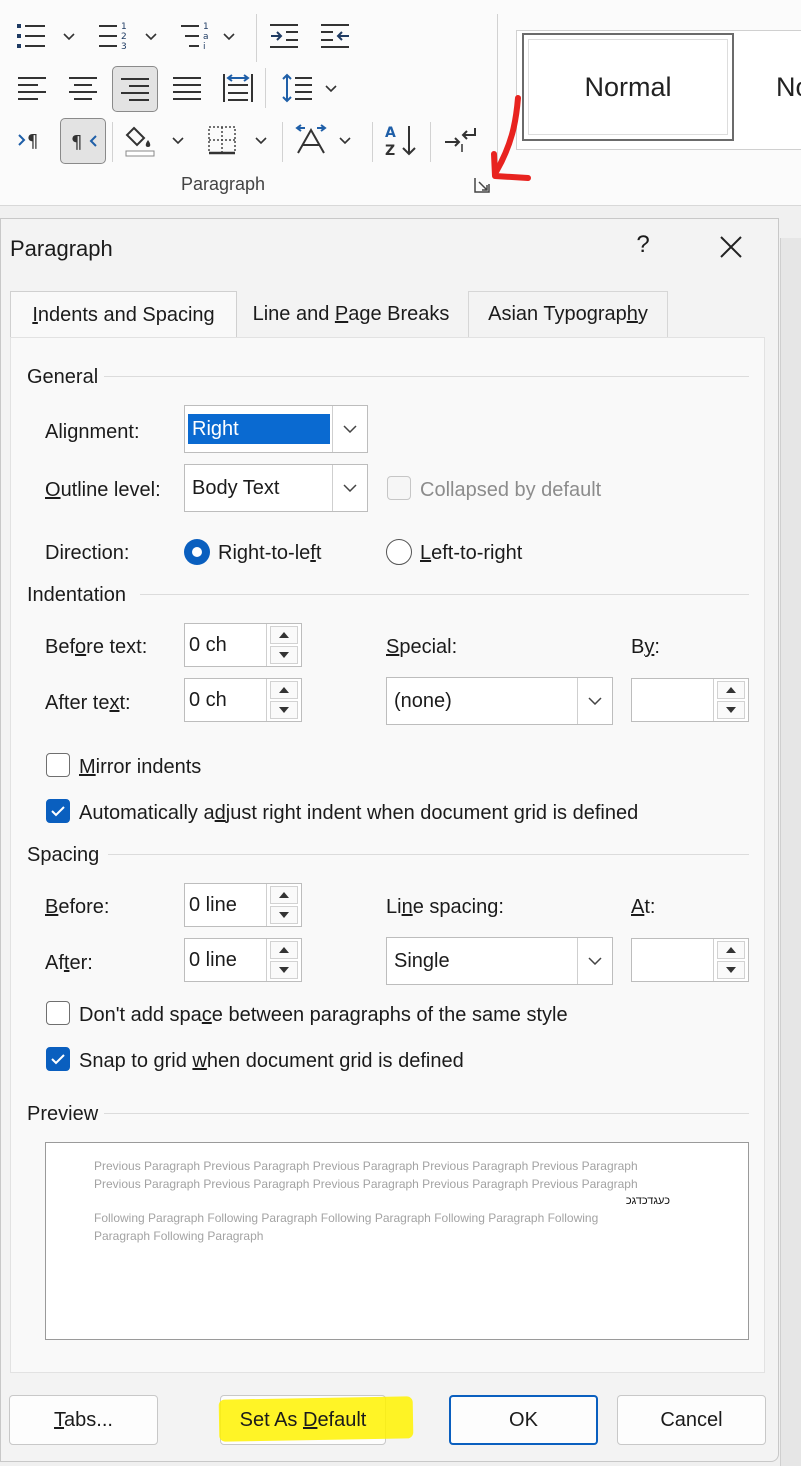  What do you see at coordinates (243, 960) in the screenshot?
I see `spacing-after-spinner: 0 line` at bounding box center [243, 960].